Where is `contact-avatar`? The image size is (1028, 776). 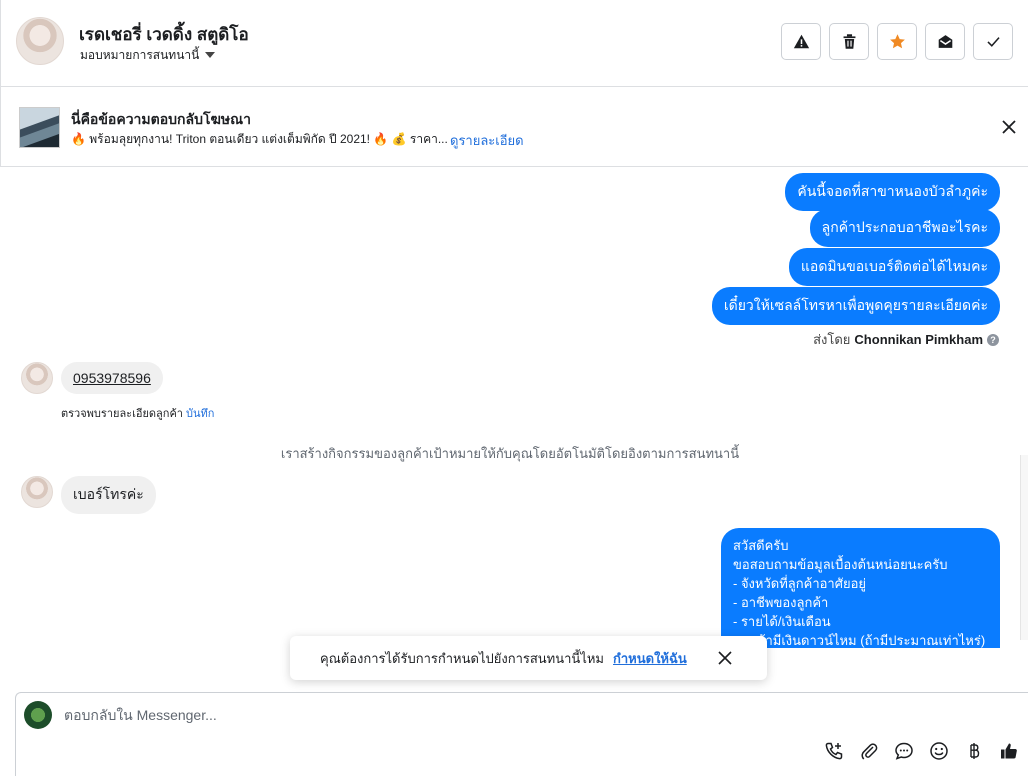 contact-avatar is located at coordinates (40, 41).